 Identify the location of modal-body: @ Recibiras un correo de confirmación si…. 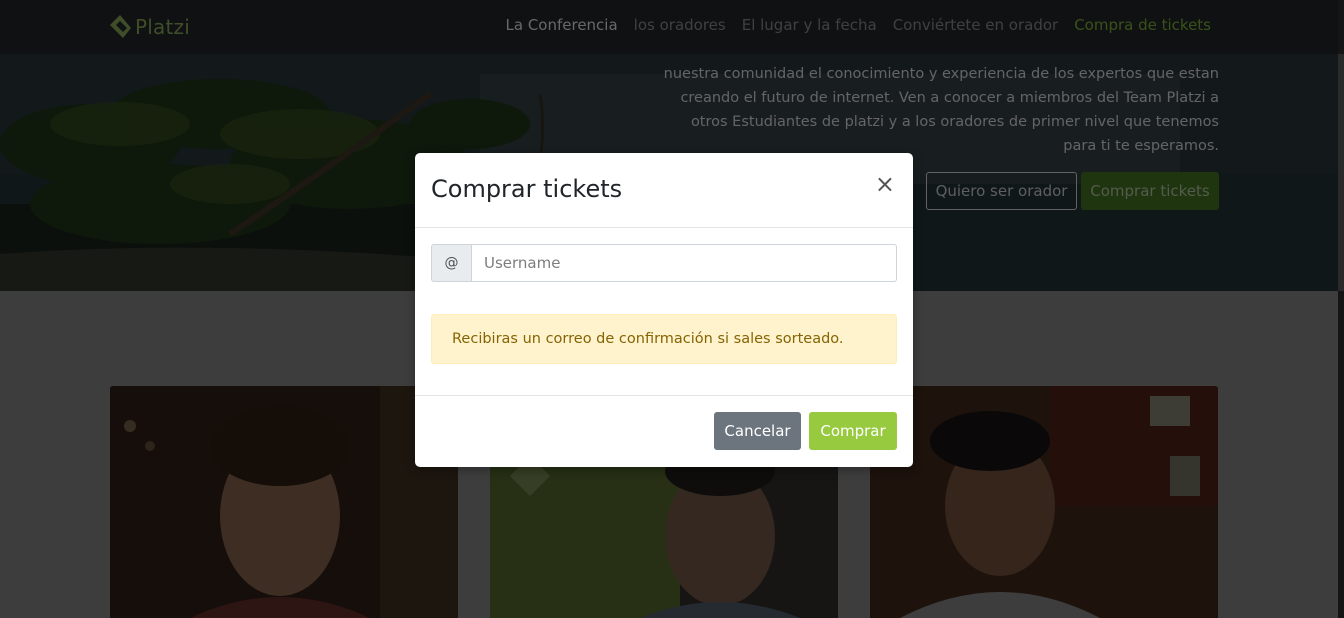
(664, 312).